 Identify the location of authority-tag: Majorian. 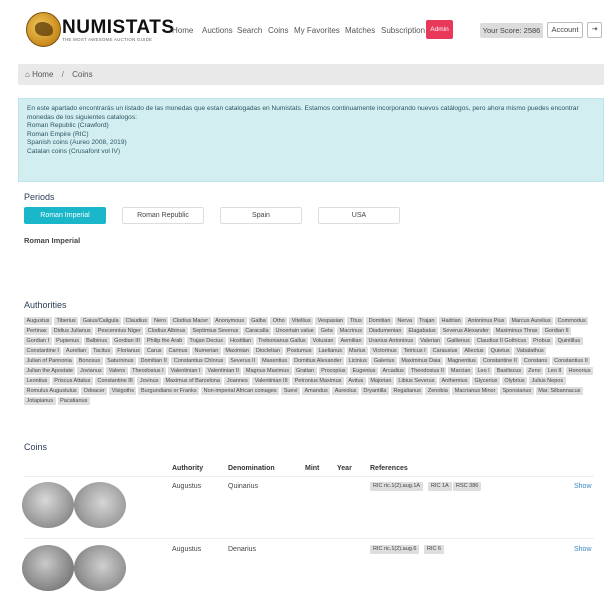
(380, 381).